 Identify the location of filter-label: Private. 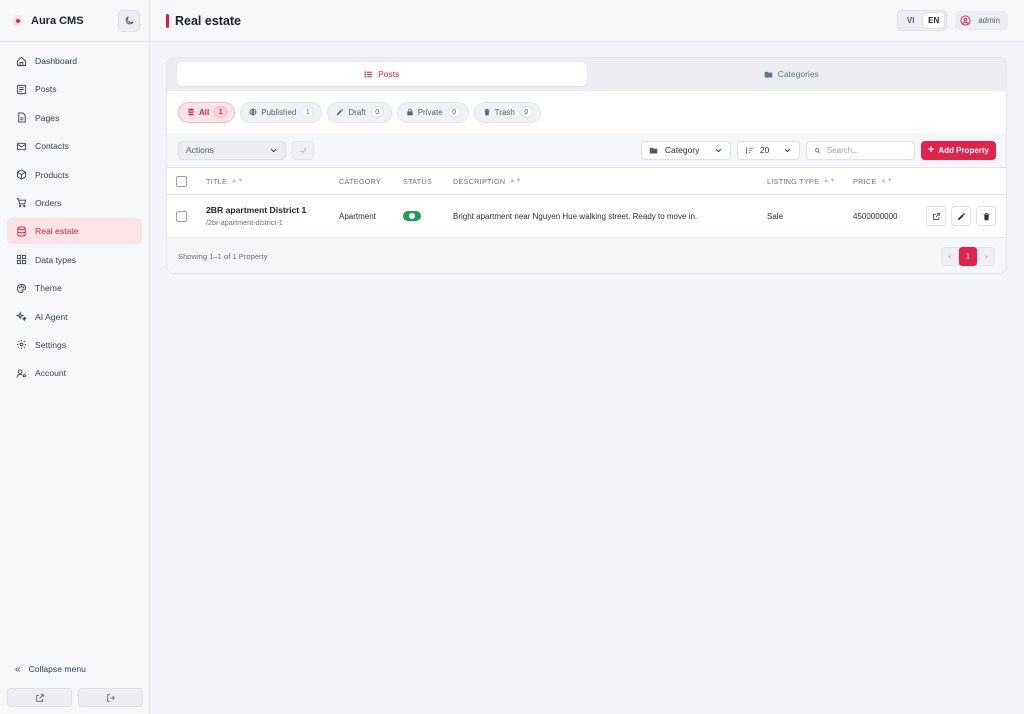
(430, 112).